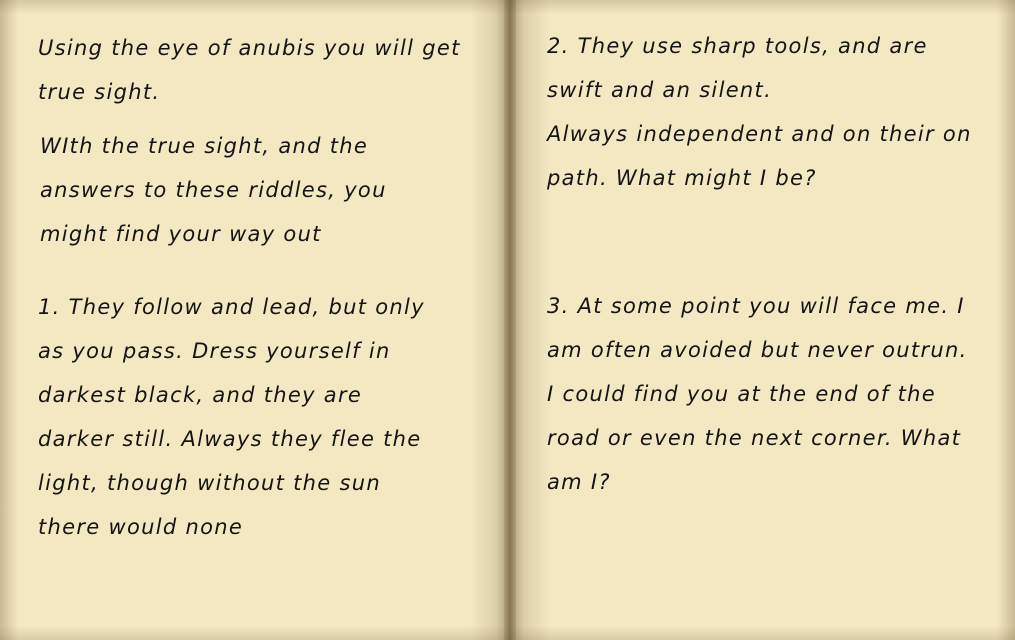 Image resolution: width=1015 pixels, height=640 pixels. I want to click on text-line: darker still. Always they flee the, so click(230, 439).